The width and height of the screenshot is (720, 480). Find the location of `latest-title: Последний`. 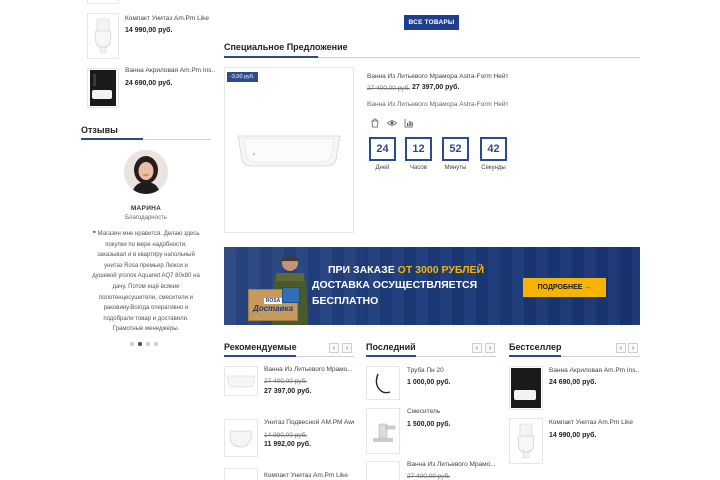

latest-title: Последний is located at coordinates (391, 347).